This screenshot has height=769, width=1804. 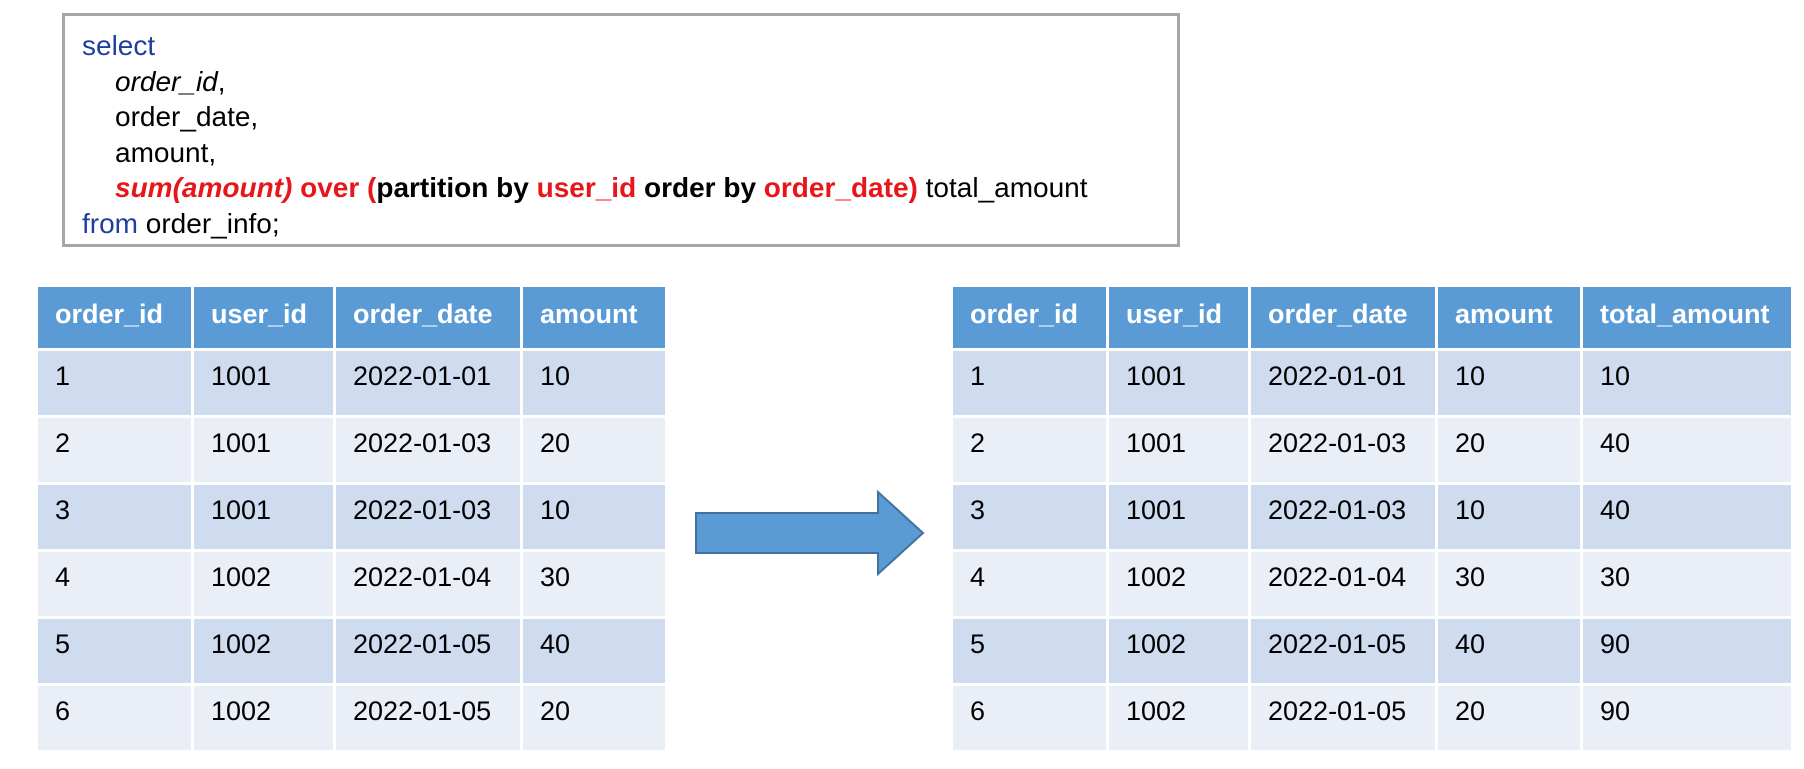 I want to click on order-id-comma: ,, so click(x=221, y=81).